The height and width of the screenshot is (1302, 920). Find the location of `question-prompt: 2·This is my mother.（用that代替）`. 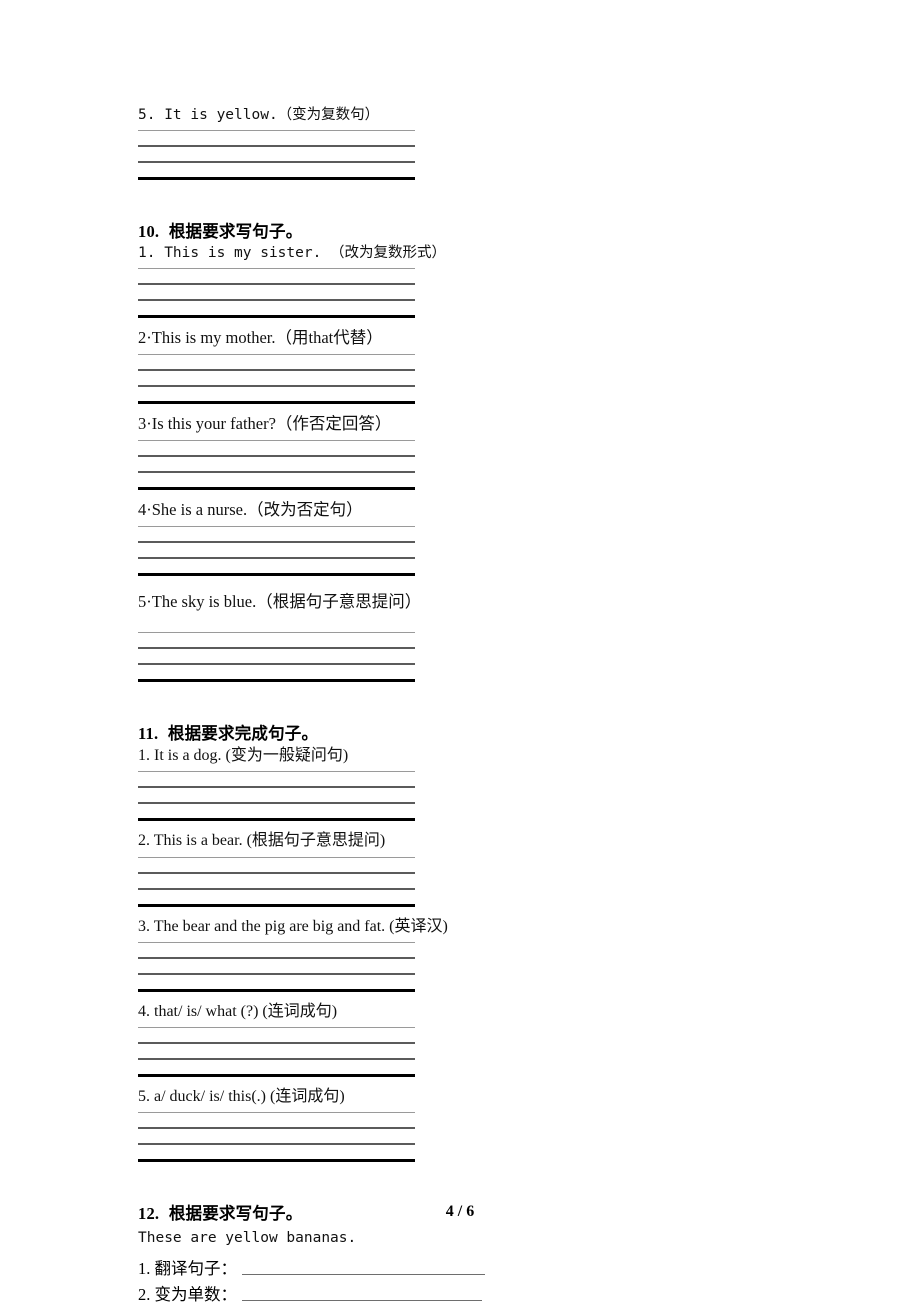

question-prompt: 2·This is my mother.（用that代替） is located at coordinates (260, 338).